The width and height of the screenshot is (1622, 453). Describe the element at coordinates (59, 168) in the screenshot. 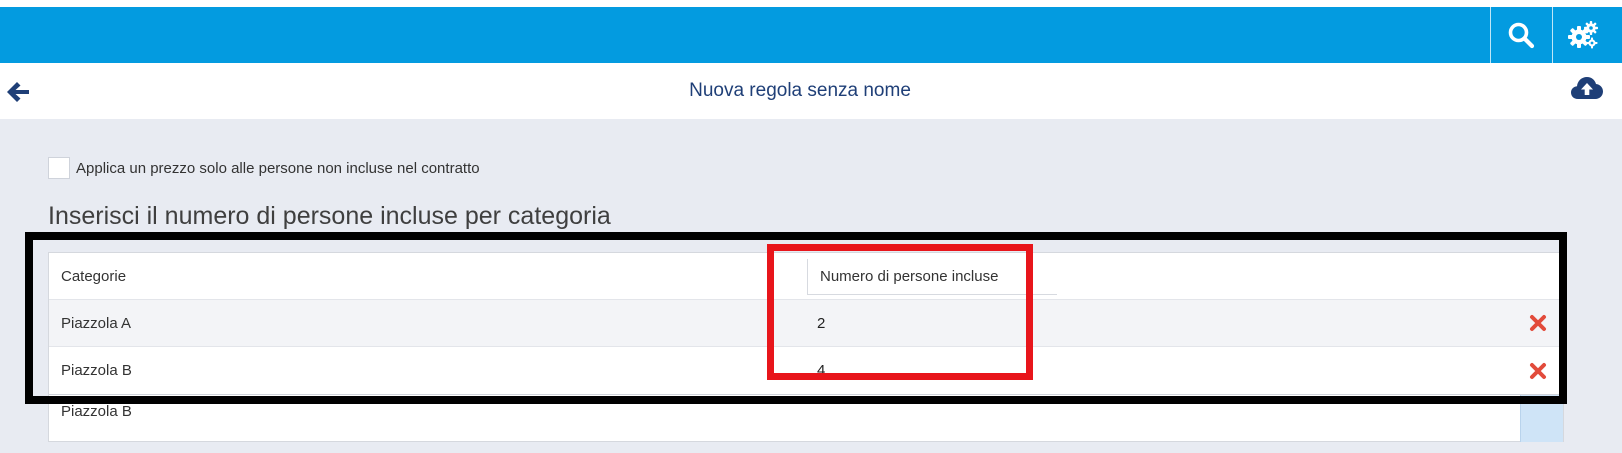

I see `include-only-checkbox` at that location.